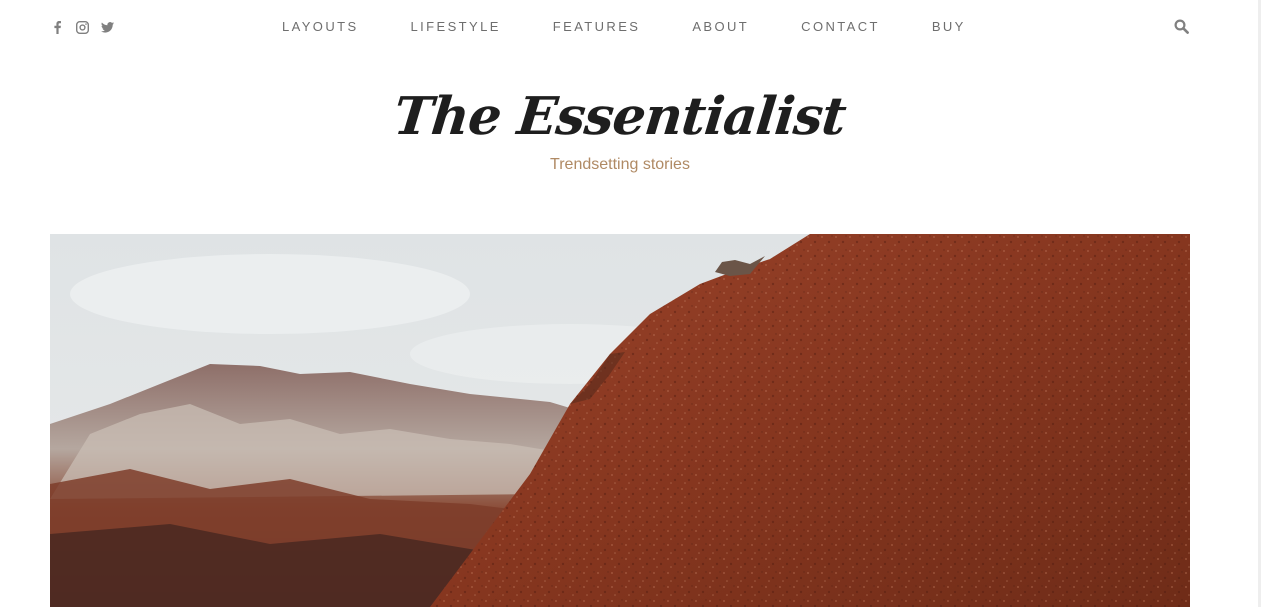 The width and height of the screenshot is (1261, 607). I want to click on facebook-link, so click(57, 27).